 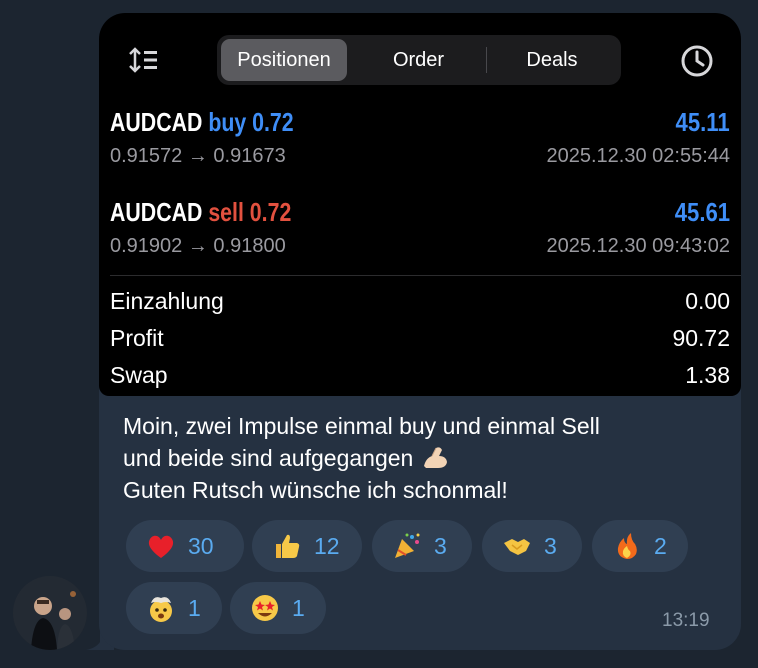 I want to click on party-popper-icon, so click(x=407, y=545).